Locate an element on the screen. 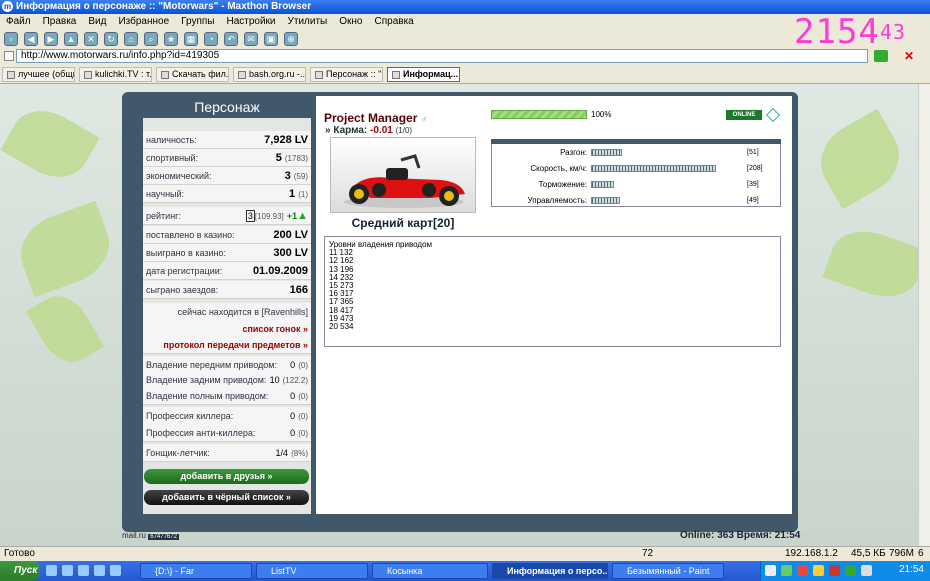  home-icon: ⌂ is located at coordinates (131, 39).